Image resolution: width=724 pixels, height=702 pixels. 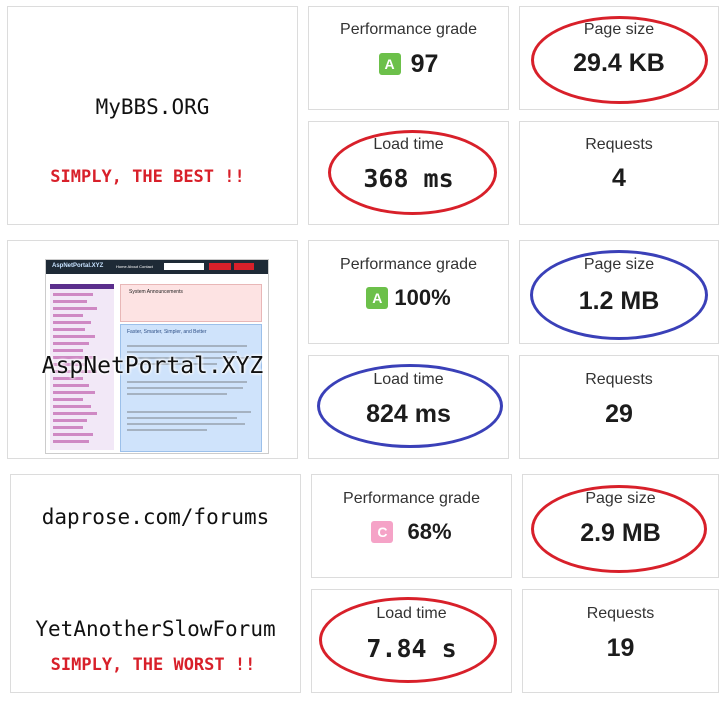 I want to click on site-tagline: SIMPLY, THE BEST !!, so click(x=147, y=177).